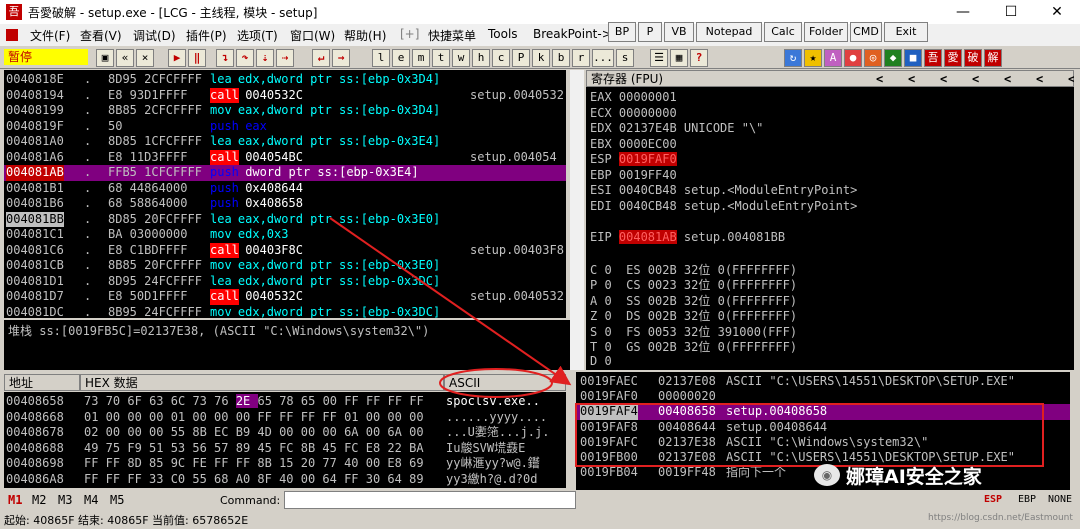 This screenshot has width=1080, height=529. I want to click on esp-toggle: ESP, so click(993, 499).